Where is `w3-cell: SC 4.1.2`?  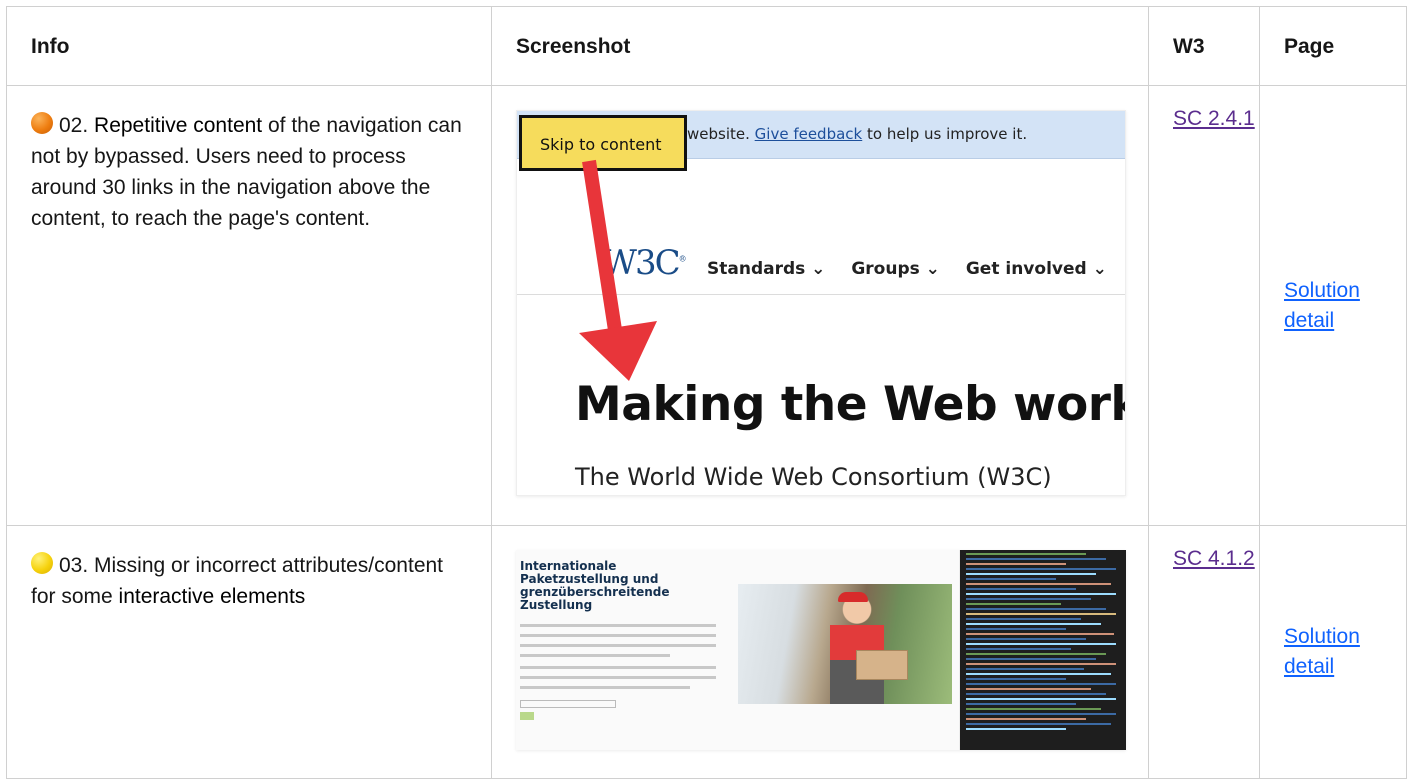 w3-cell: SC 4.1.2 is located at coordinates (1204, 652).